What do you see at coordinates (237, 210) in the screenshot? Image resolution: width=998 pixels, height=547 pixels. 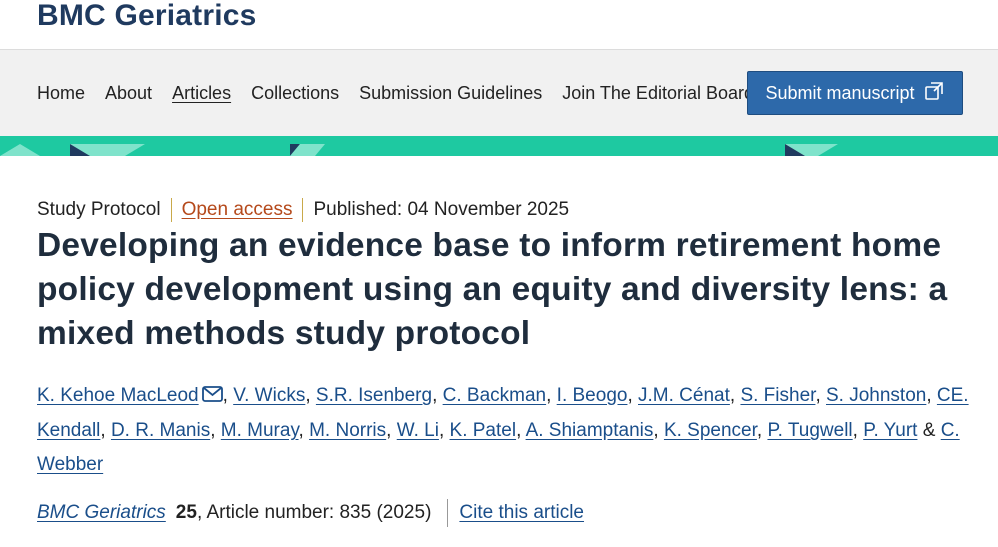 I see `open-access-link: Open access` at bounding box center [237, 210].